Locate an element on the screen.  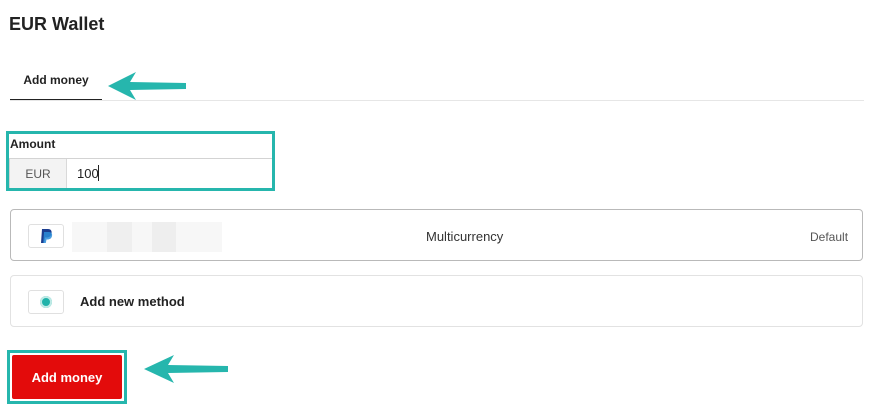
annotation-highlight-amount is located at coordinates (140, 161).